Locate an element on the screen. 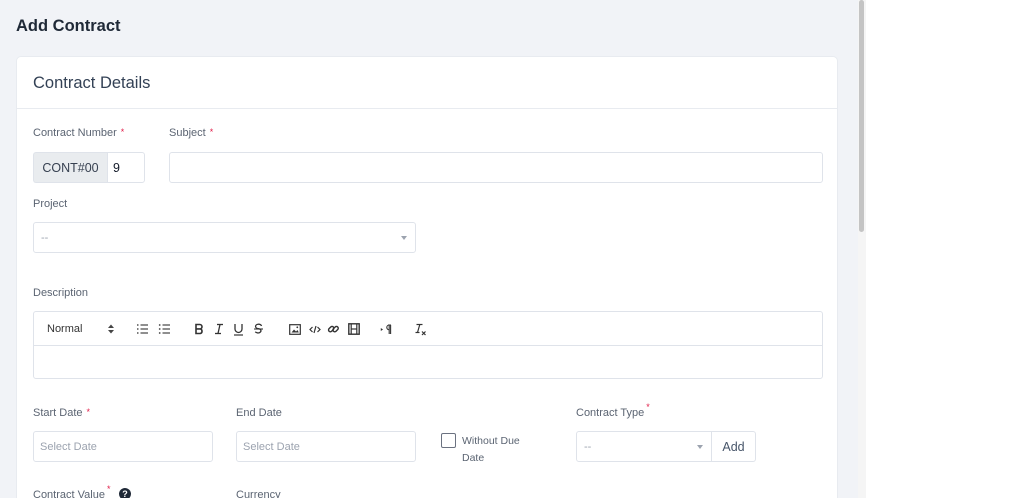  contract-number-label: Contract Number * is located at coordinates (78, 133).